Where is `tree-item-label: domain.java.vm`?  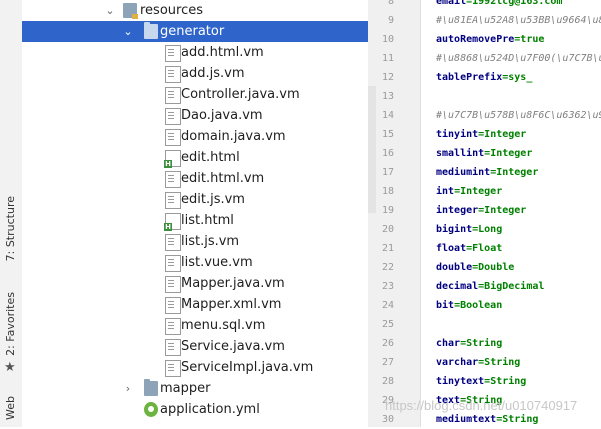 tree-item-label: domain.java.vm is located at coordinates (233, 136).